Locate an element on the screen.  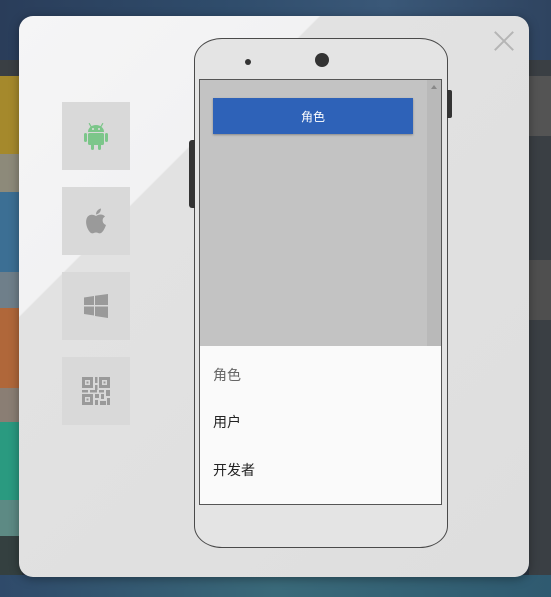
scroll-up-arrow-icon is located at coordinates (434, 87).